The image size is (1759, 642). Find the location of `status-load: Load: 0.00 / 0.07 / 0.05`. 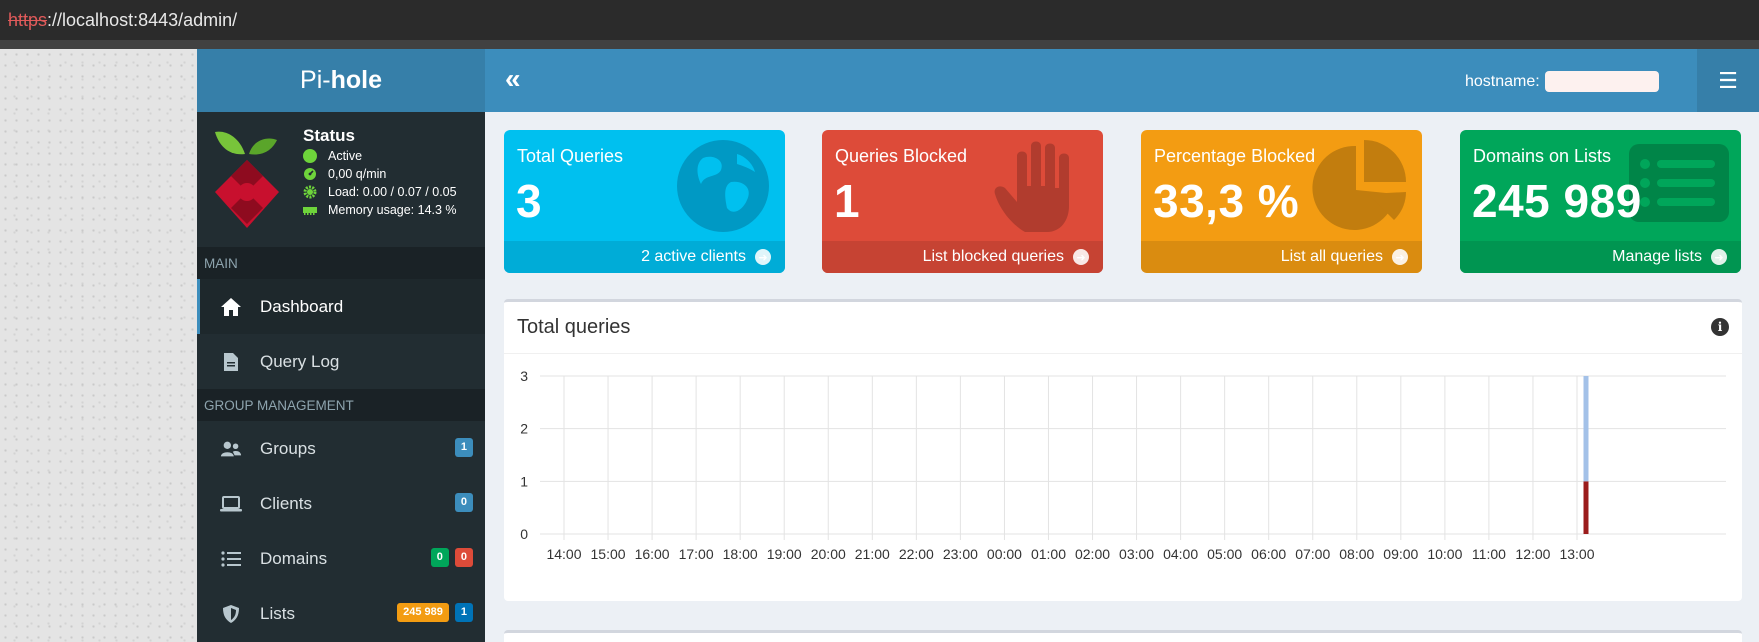

status-load: Load: 0.00 / 0.07 / 0.05 is located at coordinates (380, 192).